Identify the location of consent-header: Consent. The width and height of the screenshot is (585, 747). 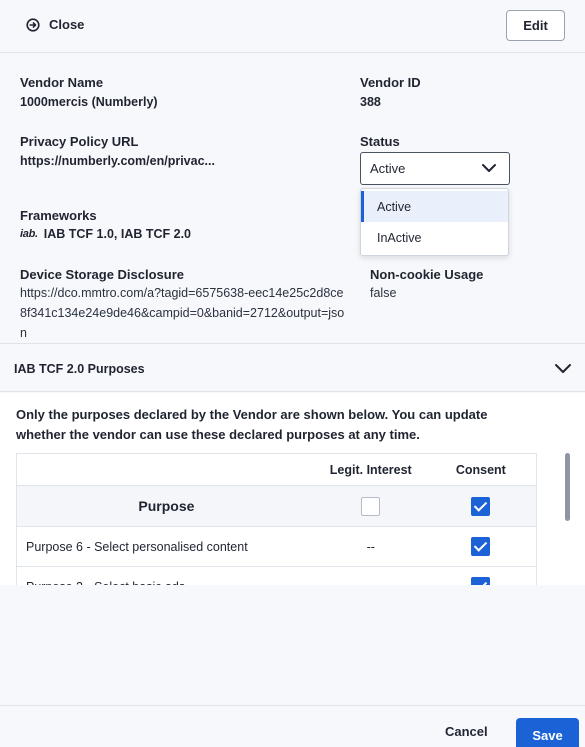
(481, 469).